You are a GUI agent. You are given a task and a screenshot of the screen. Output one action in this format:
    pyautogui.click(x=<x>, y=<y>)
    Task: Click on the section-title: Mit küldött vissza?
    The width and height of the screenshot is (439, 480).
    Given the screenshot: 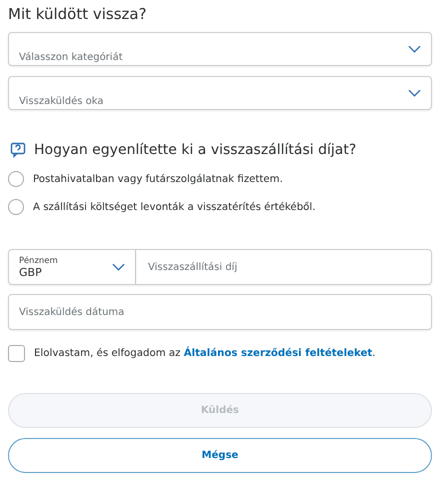 What is the action you would take?
    pyautogui.click(x=78, y=14)
    